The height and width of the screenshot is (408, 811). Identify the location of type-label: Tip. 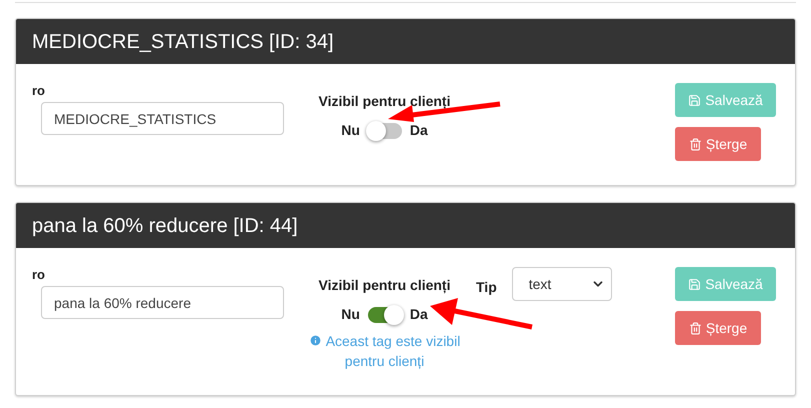
(486, 287).